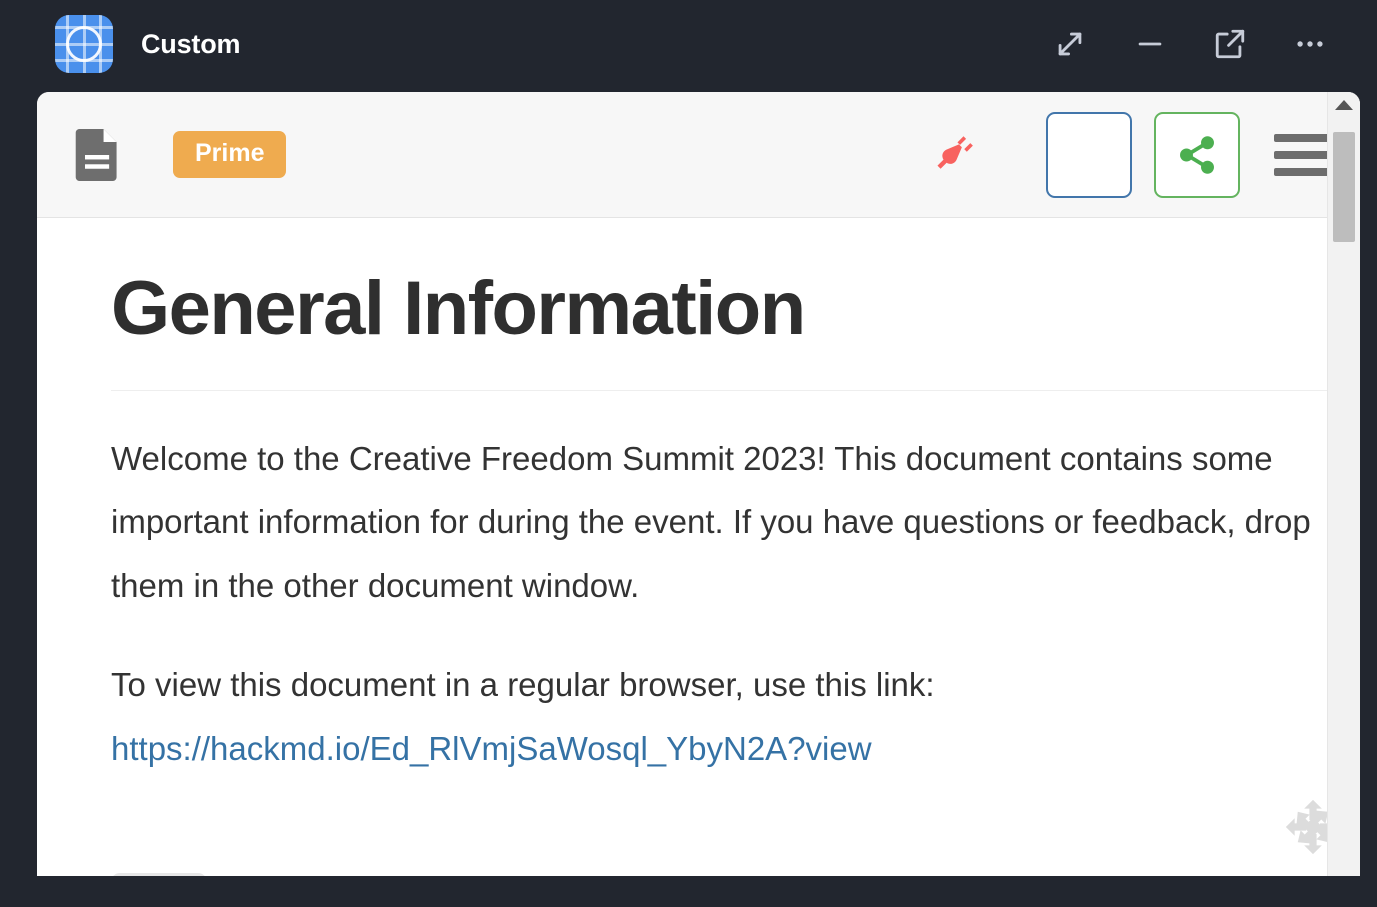 The image size is (1377, 907). Describe the element at coordinates (1089, 154) in the screenshot. I see `blank-toolbar-button` at that location.